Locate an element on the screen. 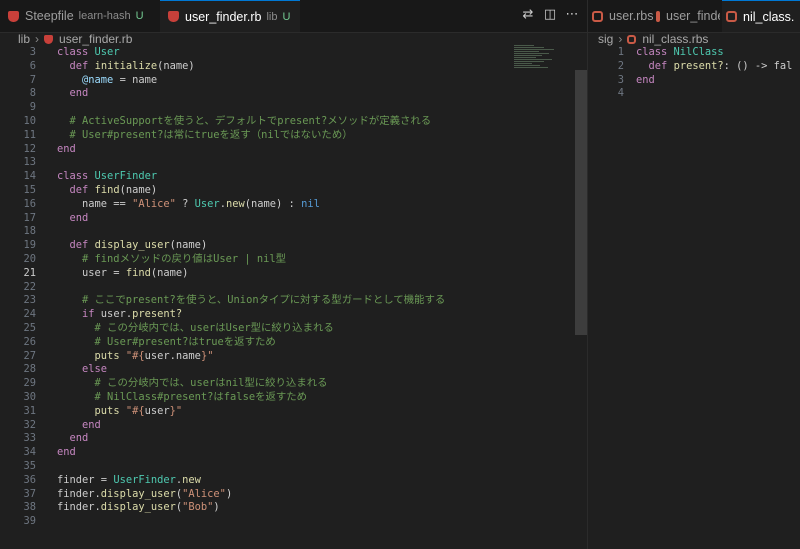 This screenshot has height=549, width=800. tab-user-rbs: user.rbs is located at coordinates (623, 16).